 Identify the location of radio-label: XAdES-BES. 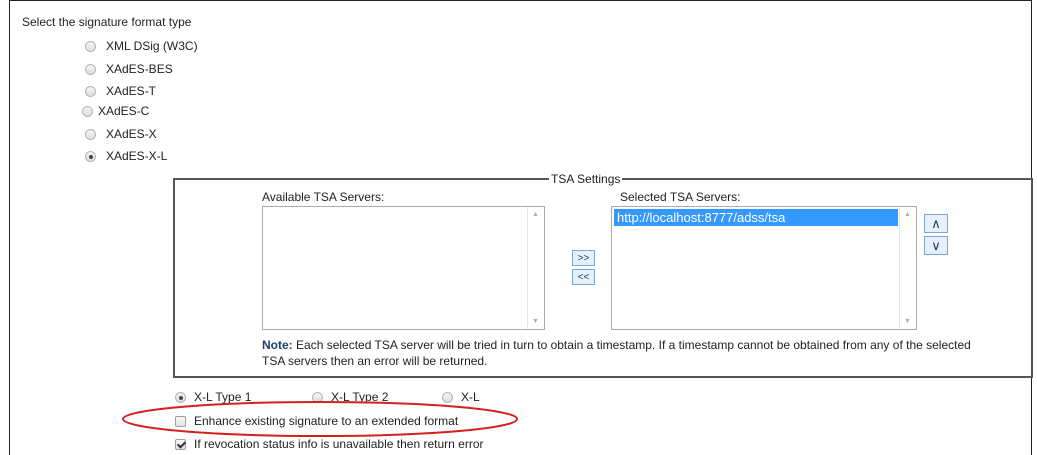
(139, 69).